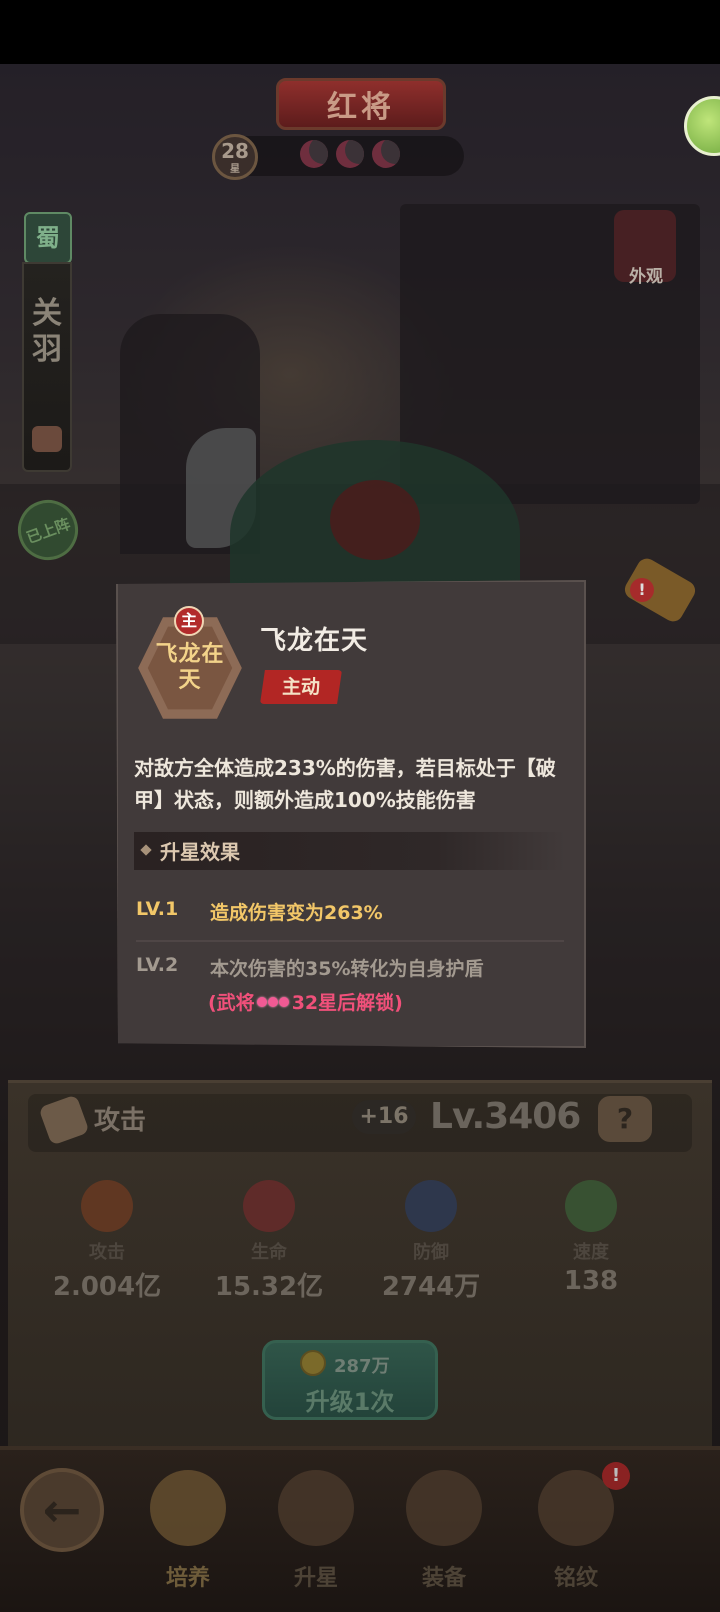 This screenshot has height=1612, width=720. Describe the element at coordinates (107, 1287) in the screenshot. I see `stat-value: 2.004亿` at that location.